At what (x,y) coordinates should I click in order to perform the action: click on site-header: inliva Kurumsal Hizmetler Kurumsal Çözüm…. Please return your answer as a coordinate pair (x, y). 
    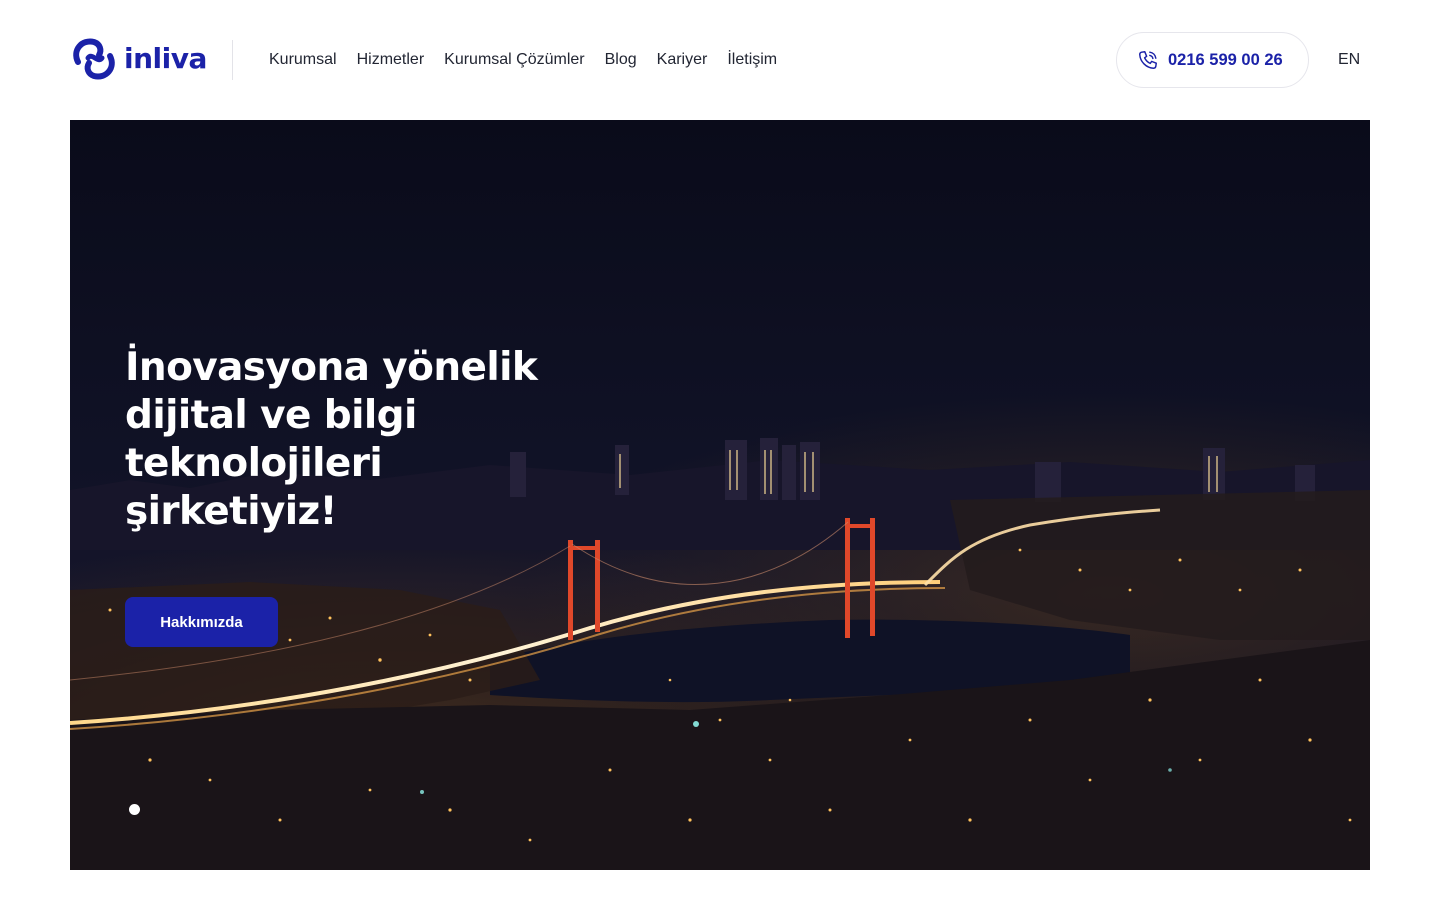
    Looking at the image, I should click on (720, 60).